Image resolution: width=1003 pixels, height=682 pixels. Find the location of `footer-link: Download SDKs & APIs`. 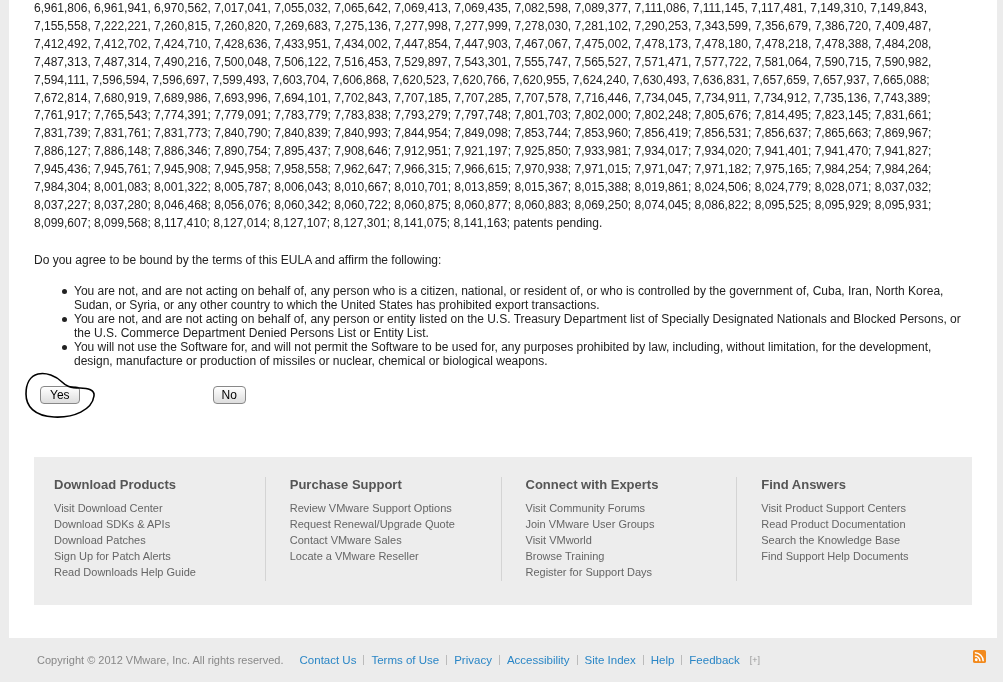

footer-link: Download SDKs & APIs is located at coordinates (159, 523).